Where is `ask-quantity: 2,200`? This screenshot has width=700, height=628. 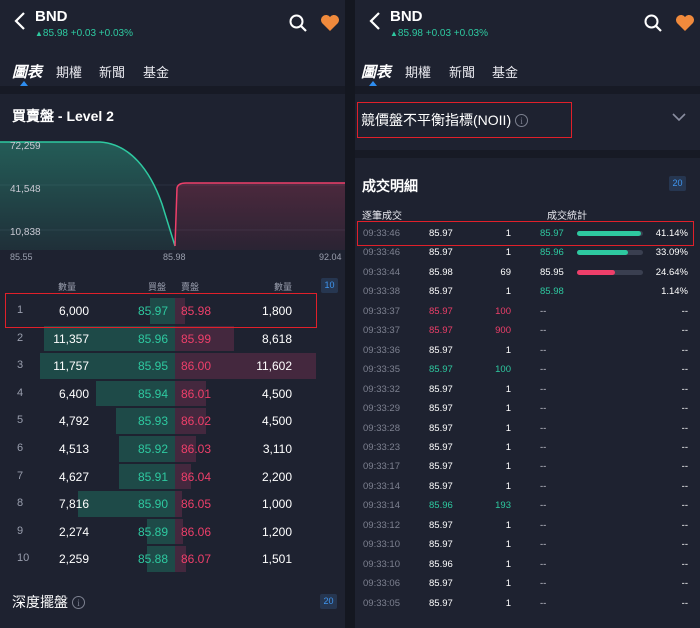 ask-quantity: 2,200 is located at coordinates (276, 476).